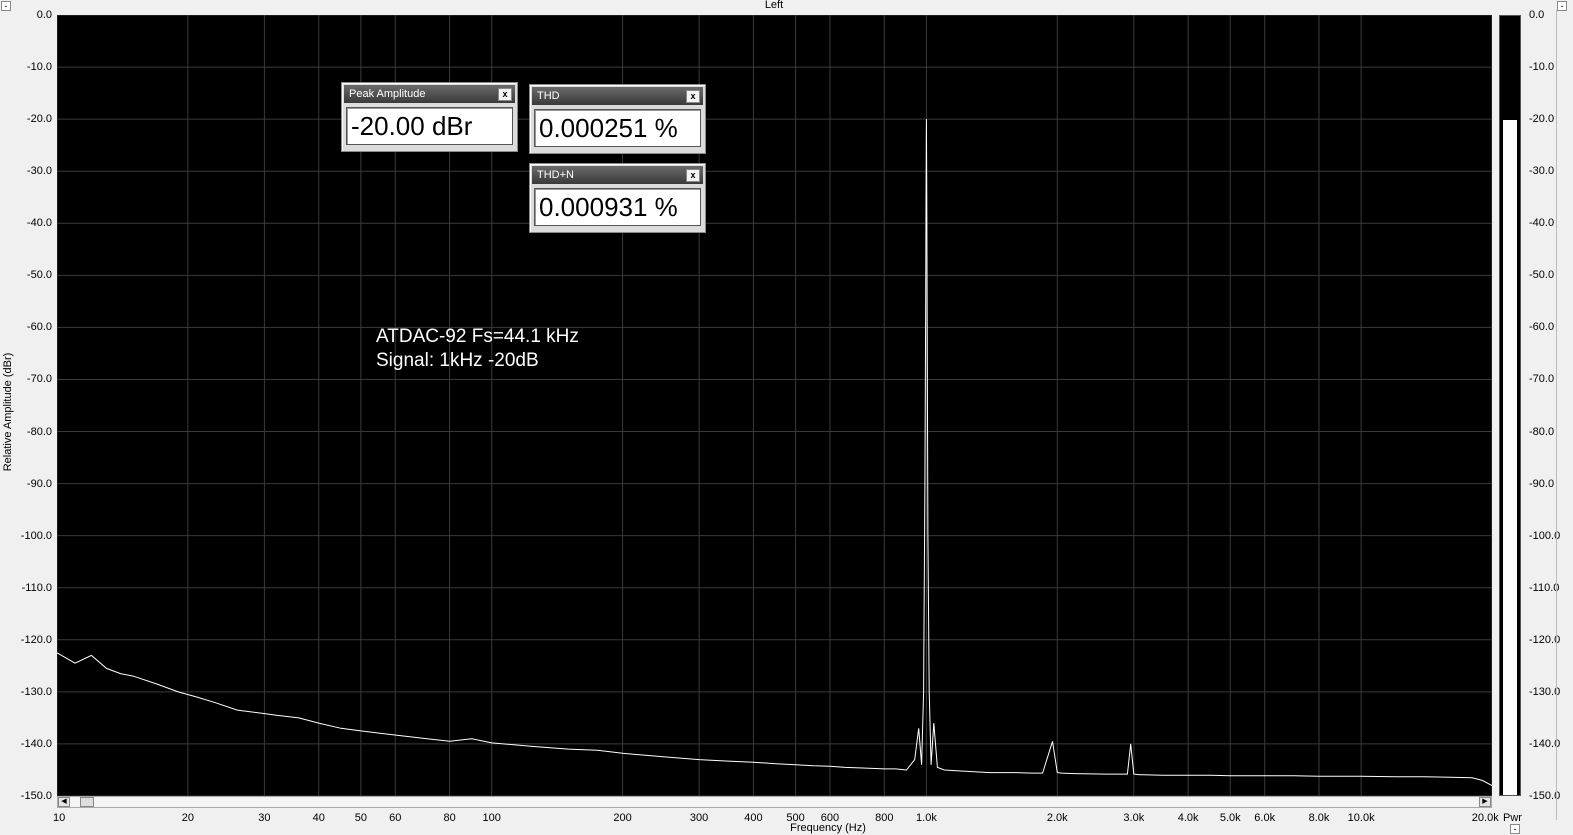 Image resolution: width=1573 pixels, height=835 pixels. What do you see at coordinates (44, 15) in the screenshot?
I see `y-tick-label: 0.0` at bounding box center [44, 15].